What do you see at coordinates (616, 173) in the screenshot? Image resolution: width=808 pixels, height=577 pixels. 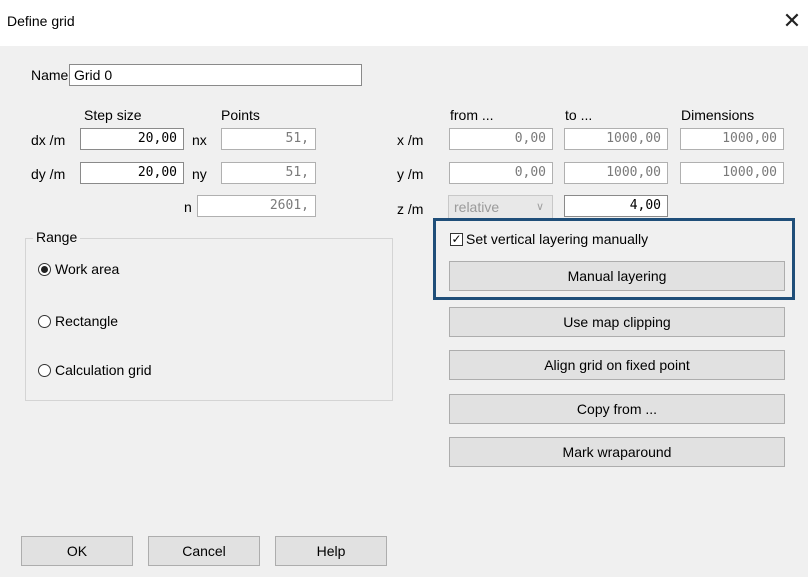 I see `y-to-field: 1000,00` at bounding box center [616, 173].